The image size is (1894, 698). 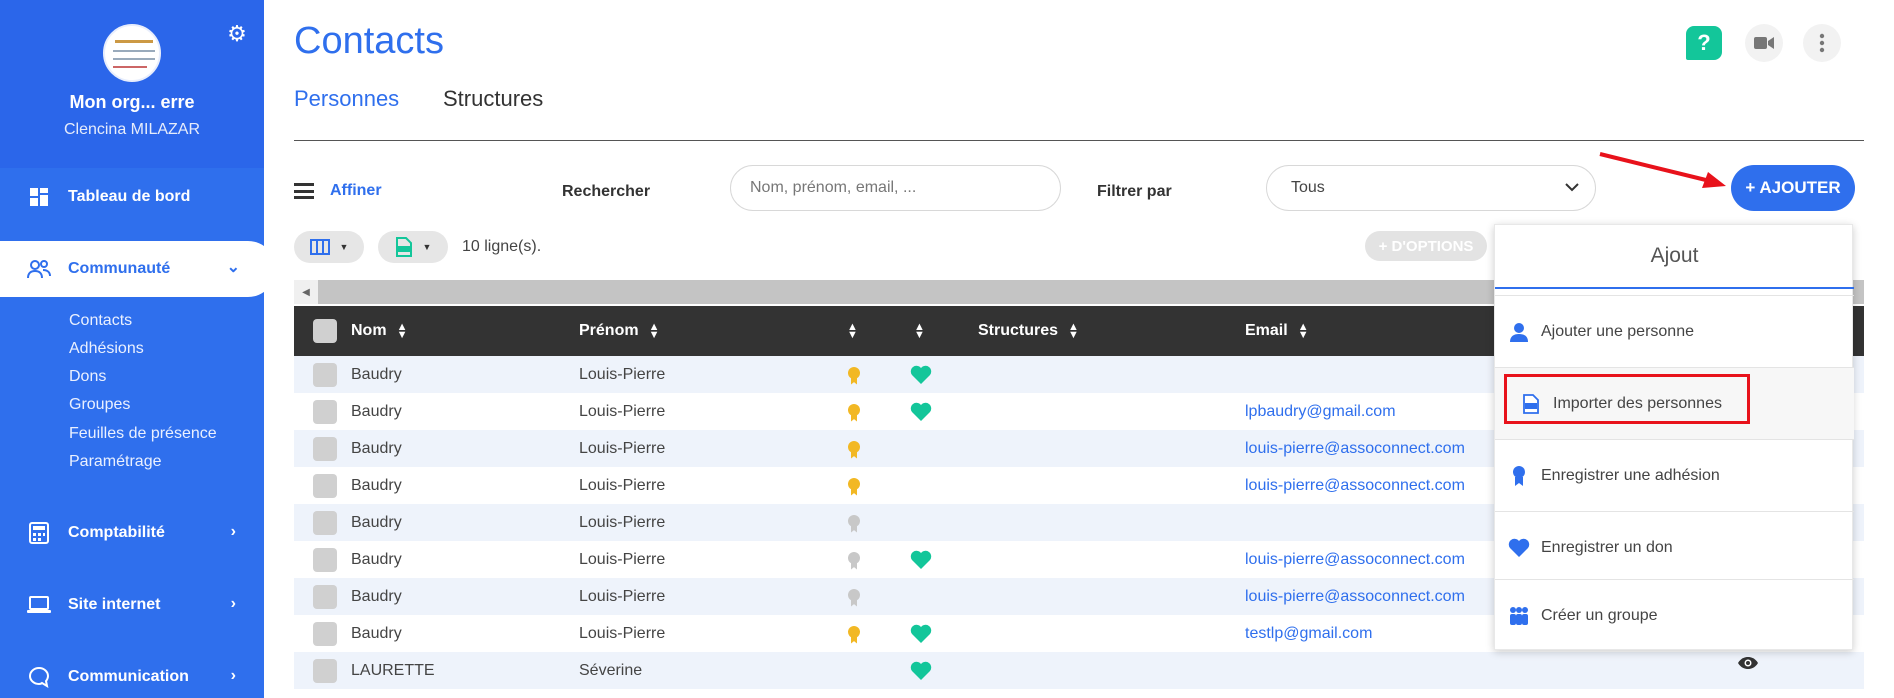 I want to click on filter-select-value: Tous, so click(x=1308, y=187).